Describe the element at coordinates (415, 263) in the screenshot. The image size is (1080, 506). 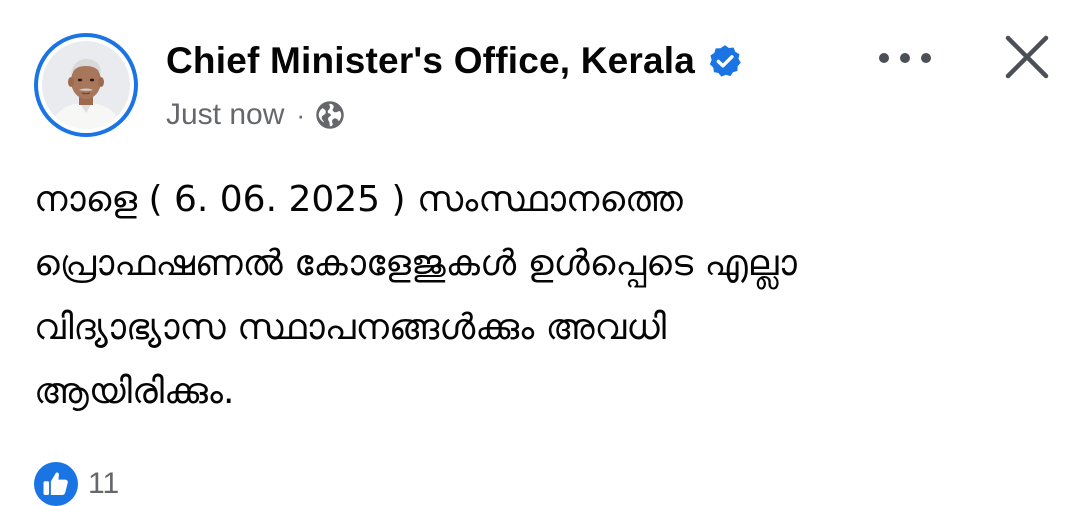
I see `post-text-line: പ്രൊഫഷണൽ കോളേജുകൾ ഉൾപ്പെടെ എല്ലാ` at that location.